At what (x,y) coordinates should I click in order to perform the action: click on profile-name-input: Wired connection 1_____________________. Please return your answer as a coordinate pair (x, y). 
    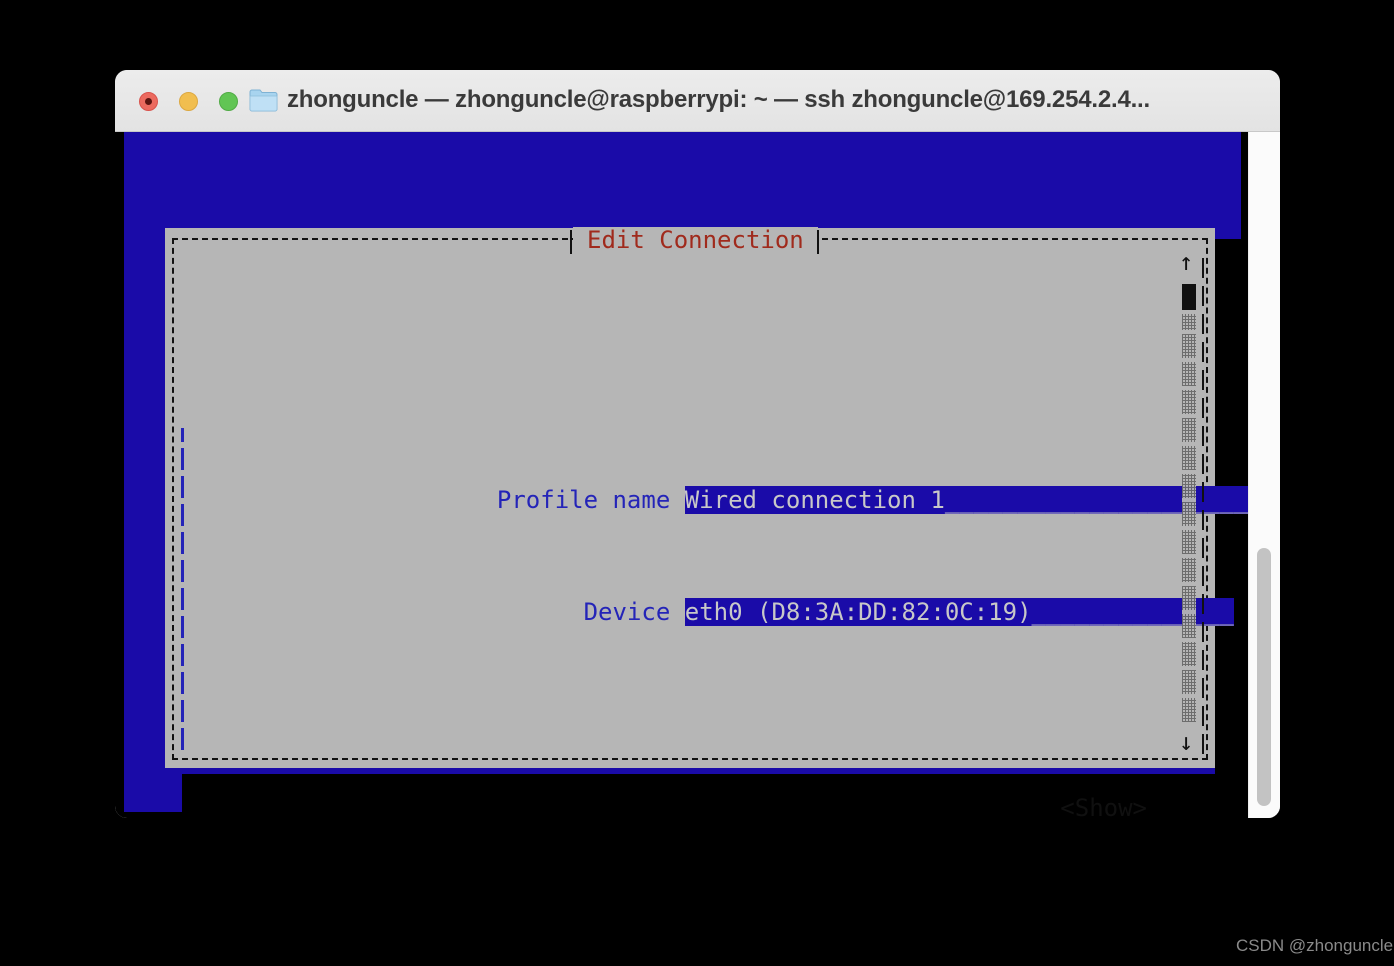
    Looking at the image, I should click on (966, 500).